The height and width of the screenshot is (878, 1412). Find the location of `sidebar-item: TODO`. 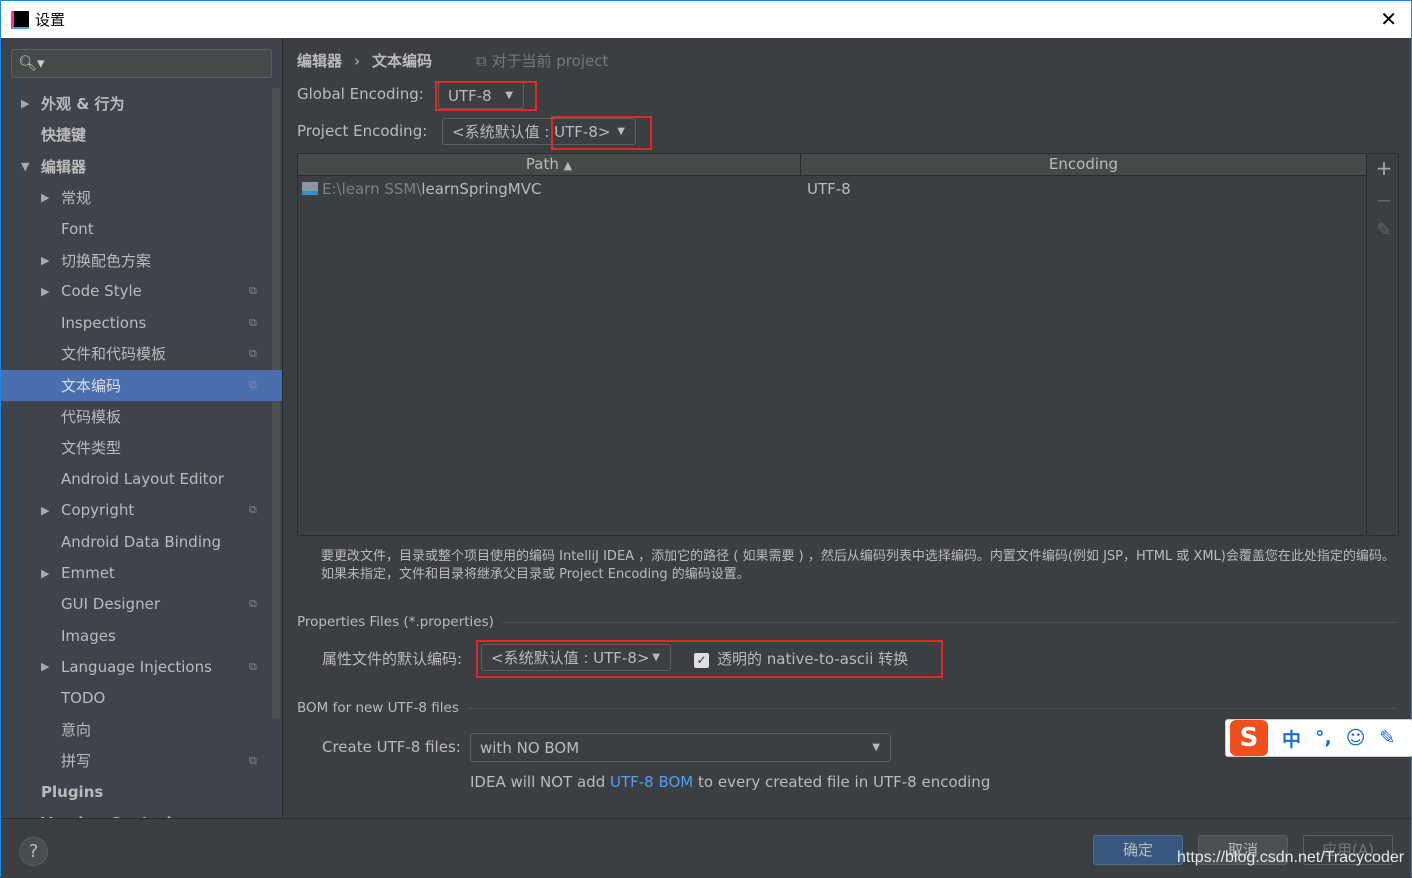

sidebar-item: TODO is located at coordinates (136, 698).